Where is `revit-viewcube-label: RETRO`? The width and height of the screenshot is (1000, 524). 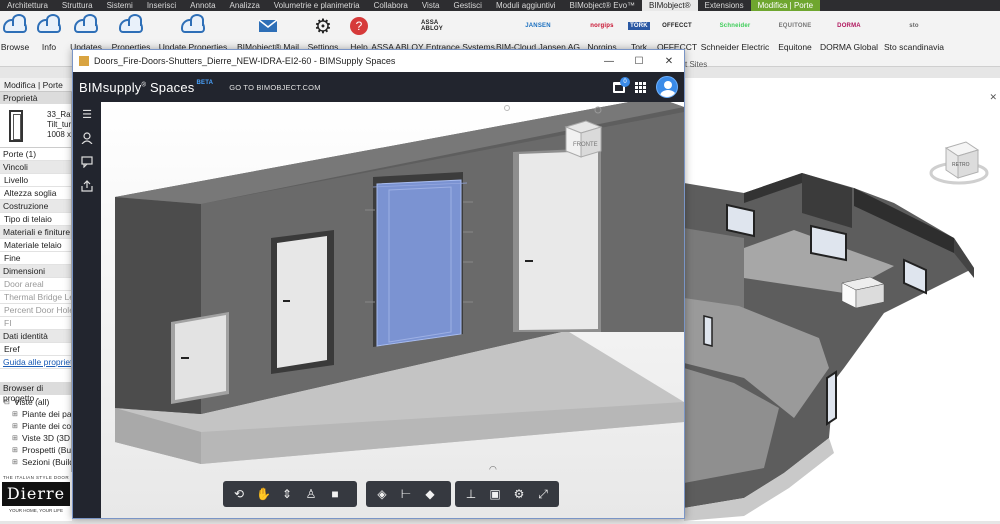 revit-viewcube-label: RETRO is located at coordinates (961, 165).